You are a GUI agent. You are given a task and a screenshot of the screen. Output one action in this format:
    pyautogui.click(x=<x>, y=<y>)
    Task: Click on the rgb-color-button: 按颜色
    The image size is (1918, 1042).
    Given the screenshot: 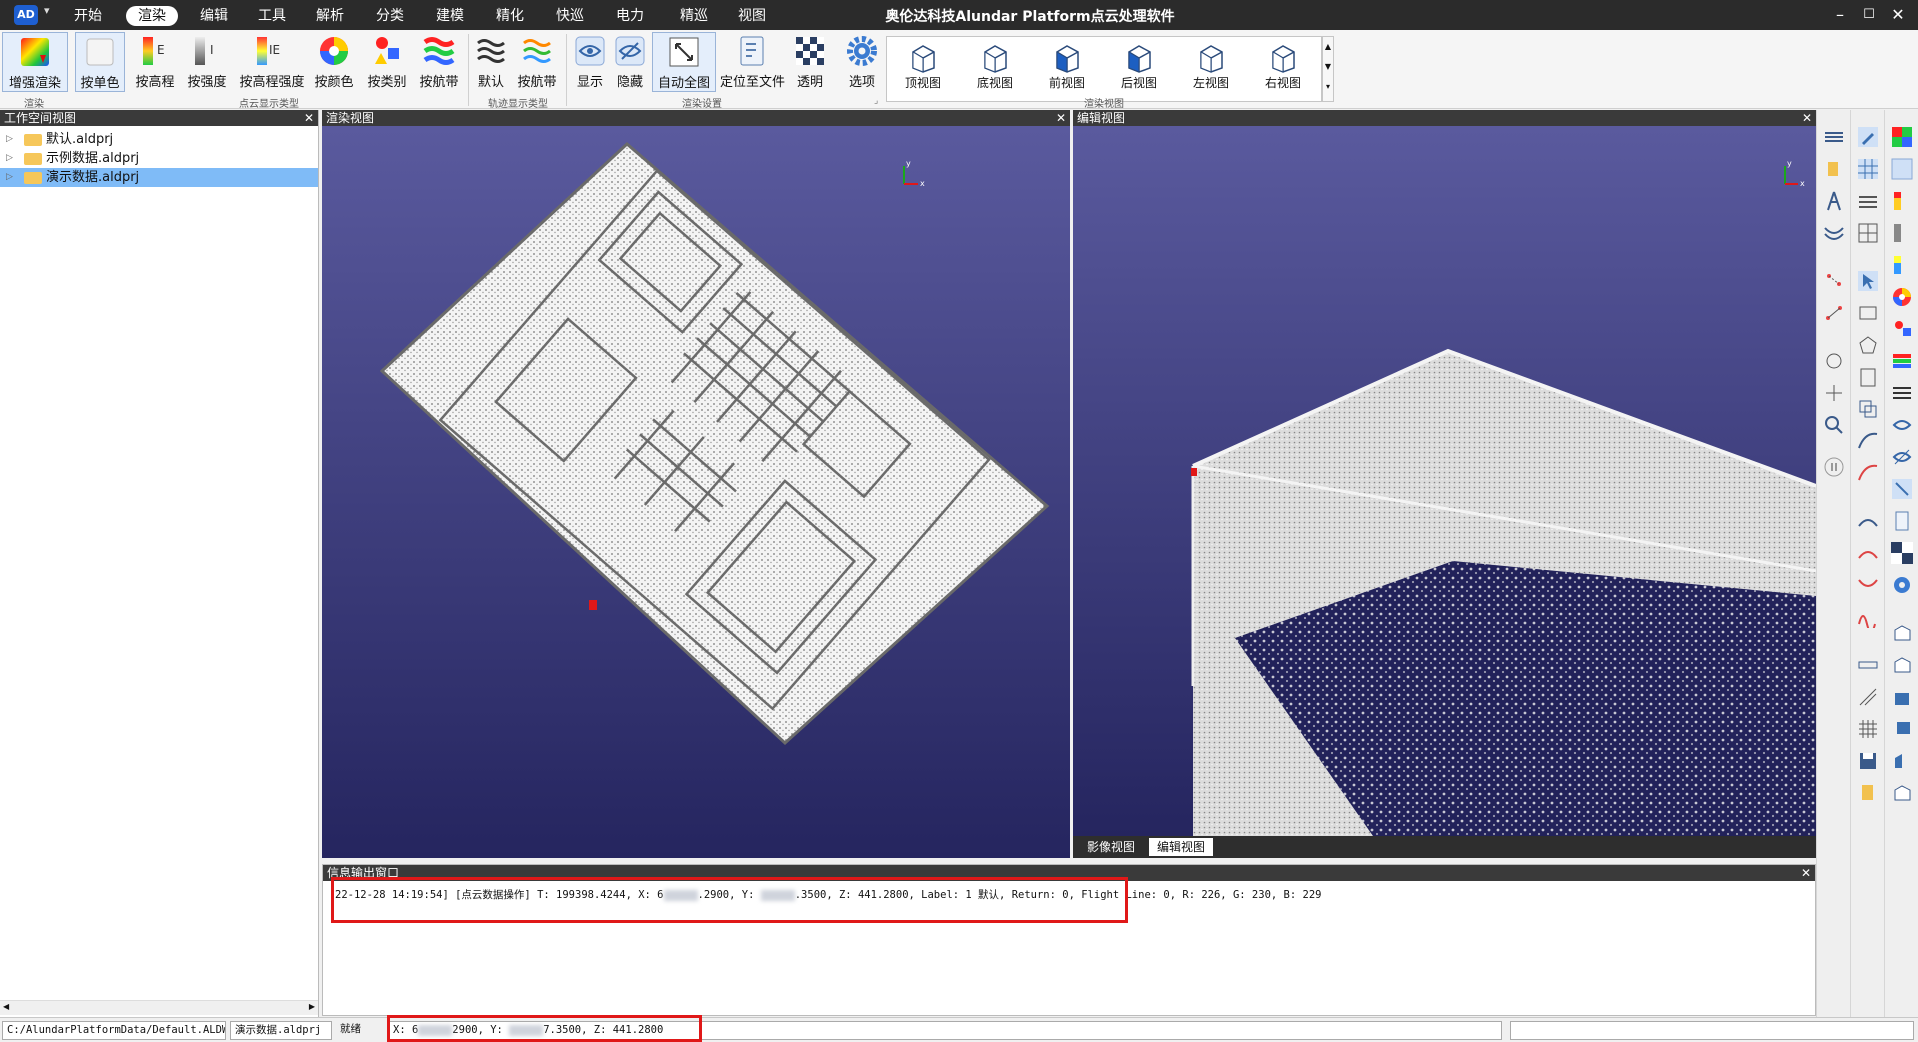 What is the action you would take?
    pyautogui.click(x=334, y=62)
    